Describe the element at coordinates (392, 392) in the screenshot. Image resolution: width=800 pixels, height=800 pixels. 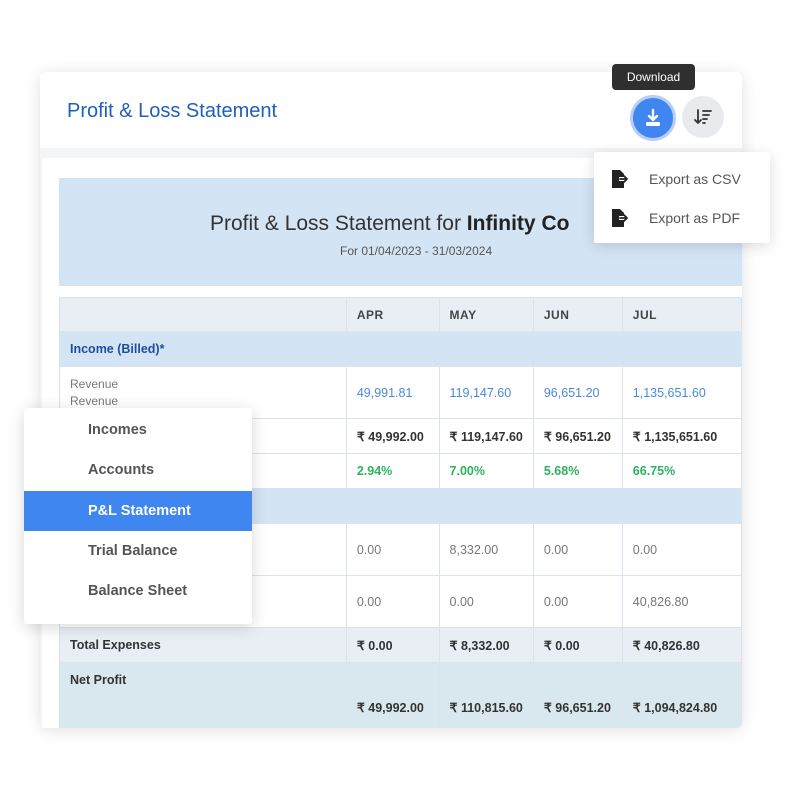
I see `revenue-value-link: 49,991.81` at that location.